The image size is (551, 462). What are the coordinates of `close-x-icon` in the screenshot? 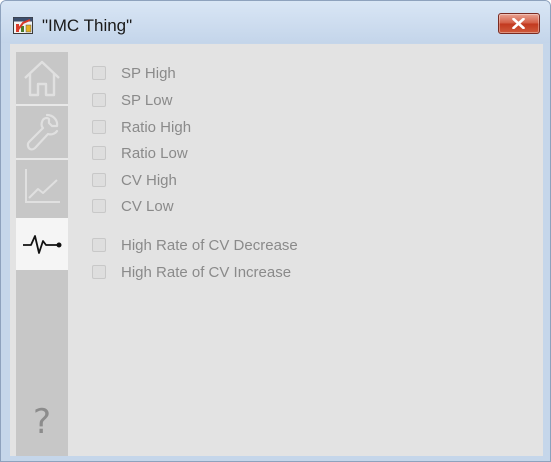 It's located at (518, 23).